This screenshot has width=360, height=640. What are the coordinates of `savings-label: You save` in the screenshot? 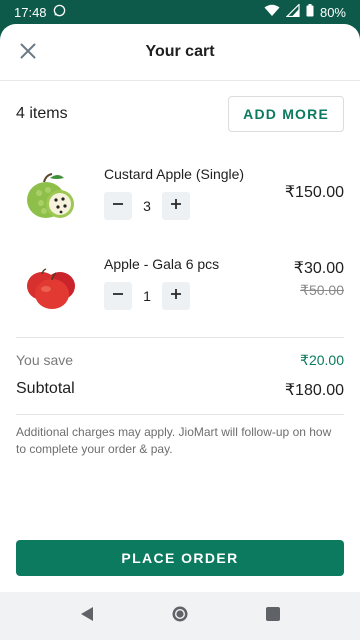 It's located at (45, 360).